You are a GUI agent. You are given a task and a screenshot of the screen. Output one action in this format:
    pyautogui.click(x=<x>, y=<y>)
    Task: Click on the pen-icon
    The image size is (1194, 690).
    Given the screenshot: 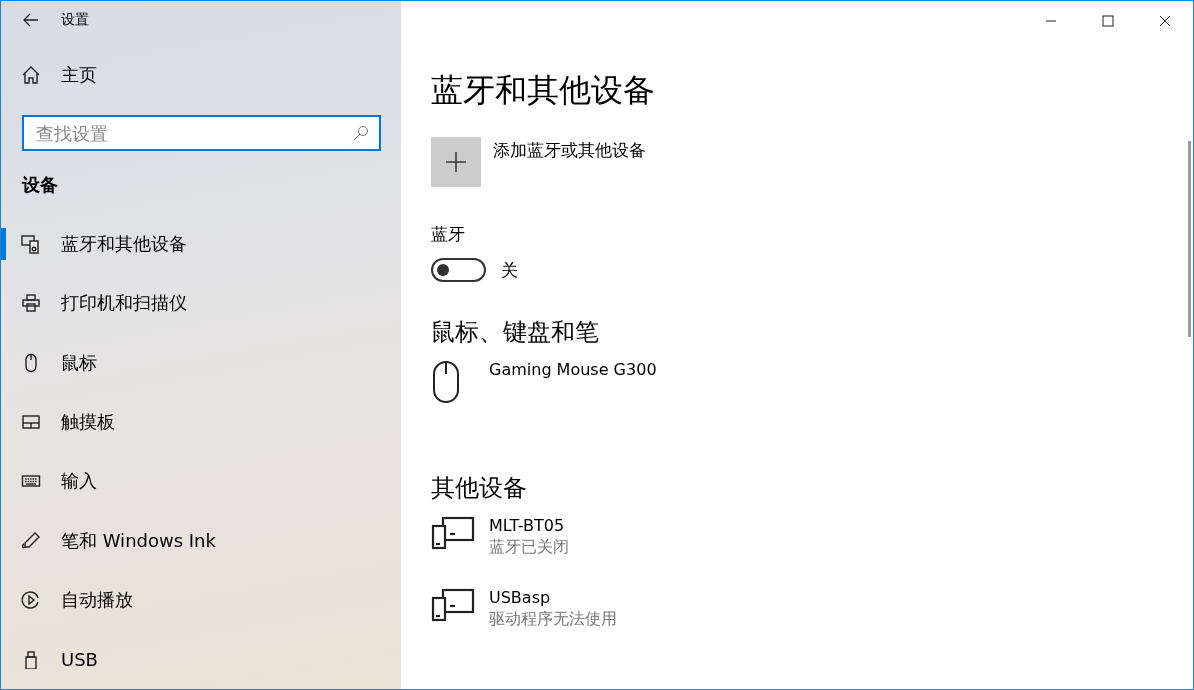 What is the action you would take?
    pyautogui.click(x=31, y=540)
    